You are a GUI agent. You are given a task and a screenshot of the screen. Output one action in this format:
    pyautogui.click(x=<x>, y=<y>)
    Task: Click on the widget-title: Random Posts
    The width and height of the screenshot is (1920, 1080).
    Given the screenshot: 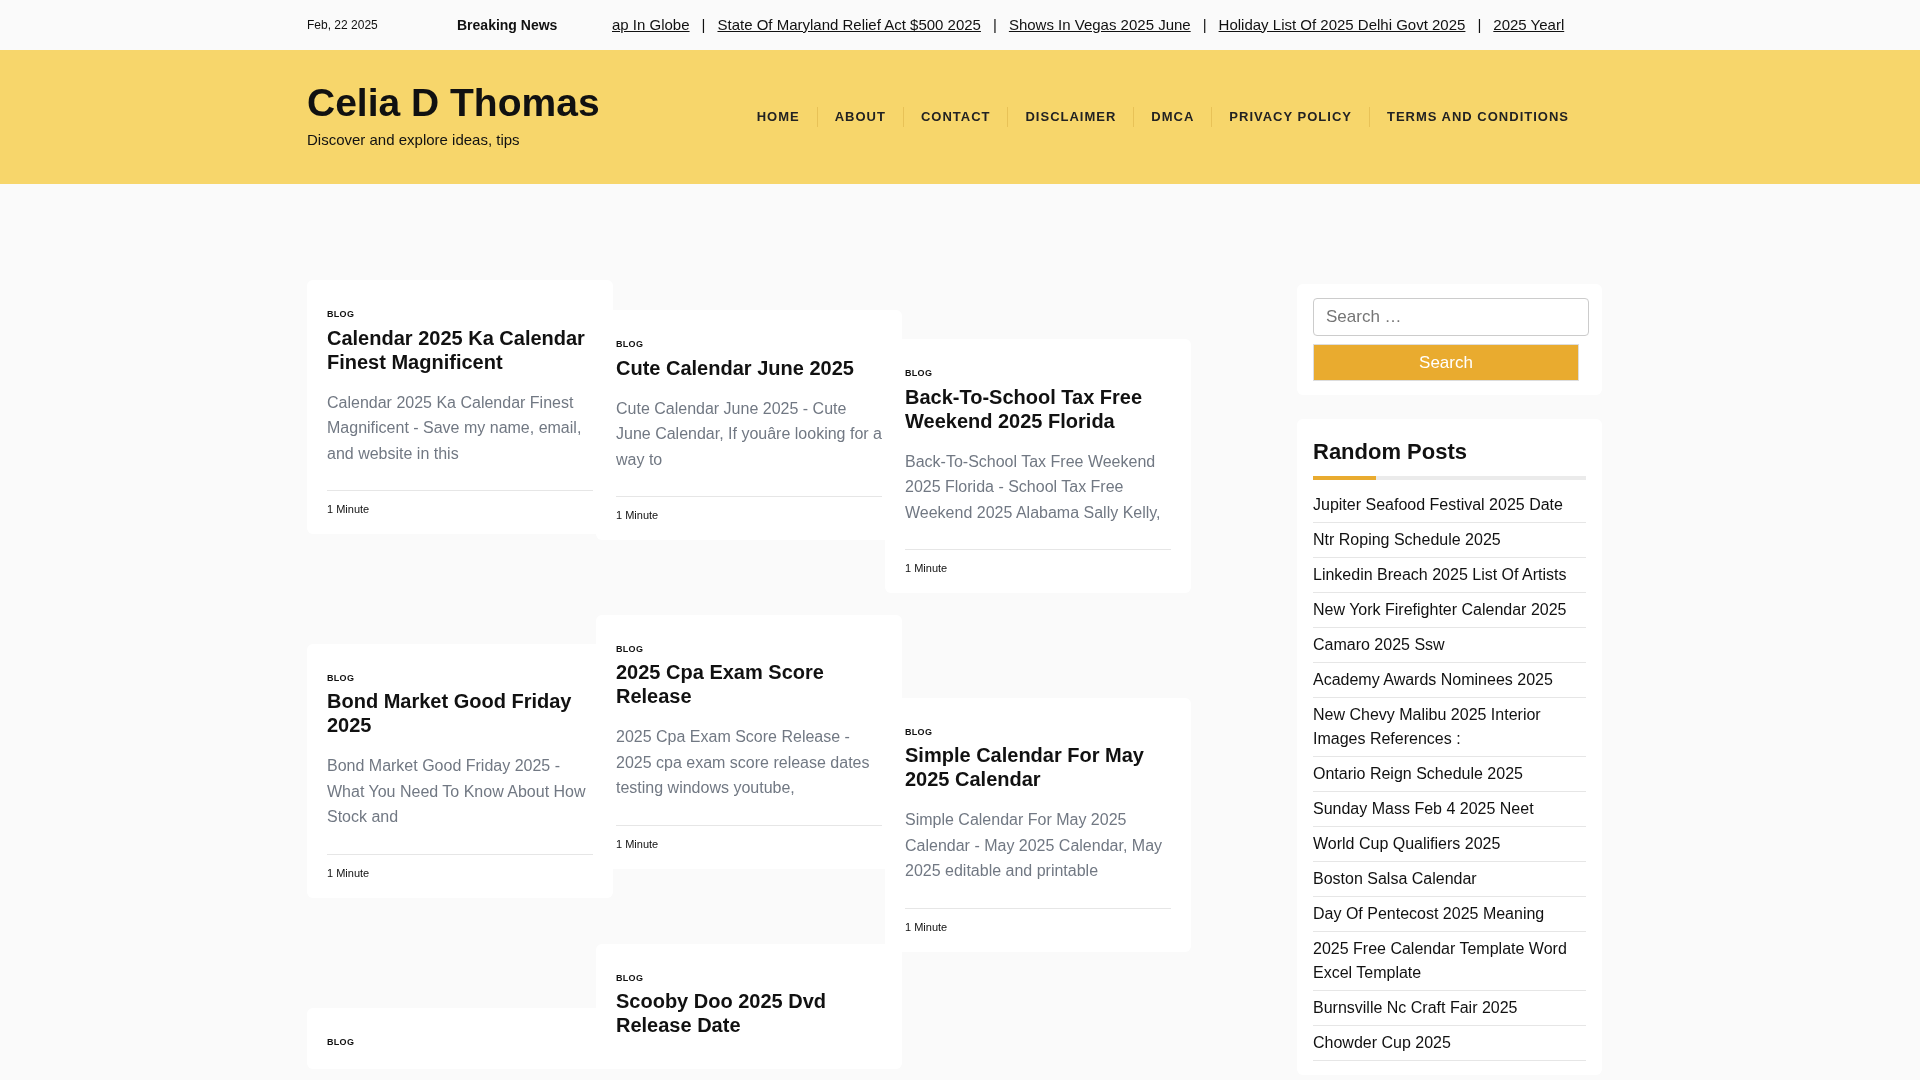 What is the action you would take?
    pyautogui.click(x=1391, y=452)
    